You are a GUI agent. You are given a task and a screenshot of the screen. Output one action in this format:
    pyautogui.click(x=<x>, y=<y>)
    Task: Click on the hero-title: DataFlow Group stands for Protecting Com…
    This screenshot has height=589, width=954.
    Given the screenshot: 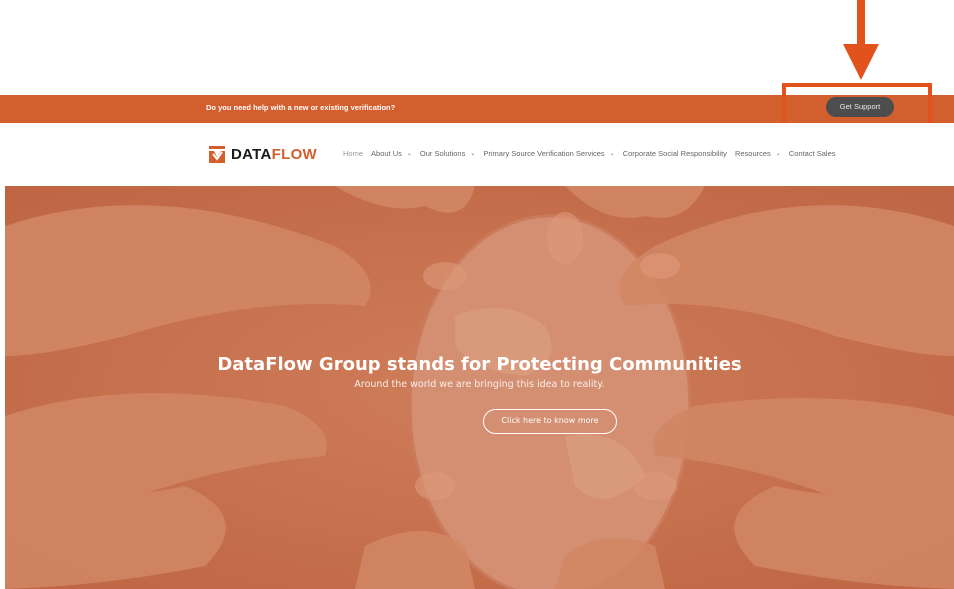 What is the action you would take?
    pyautogui.click(x=479, y=364)
    